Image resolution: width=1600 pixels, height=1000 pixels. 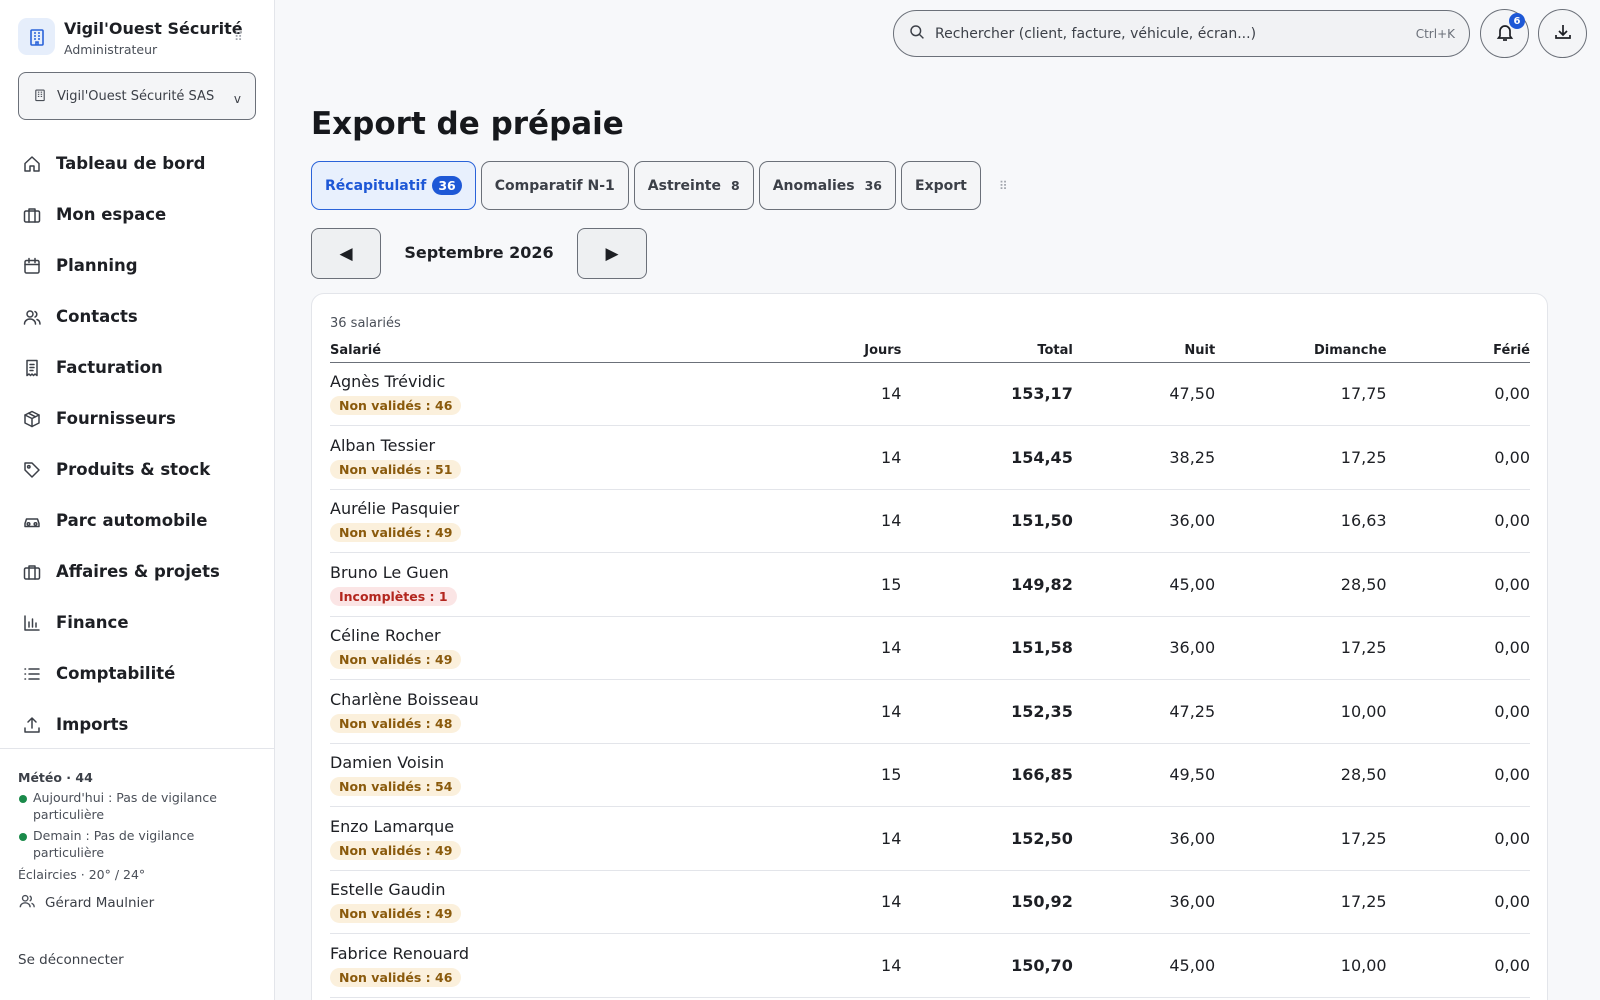 I want to click on employee-name: Bruno Le Guen, so click(x=535, y=572).